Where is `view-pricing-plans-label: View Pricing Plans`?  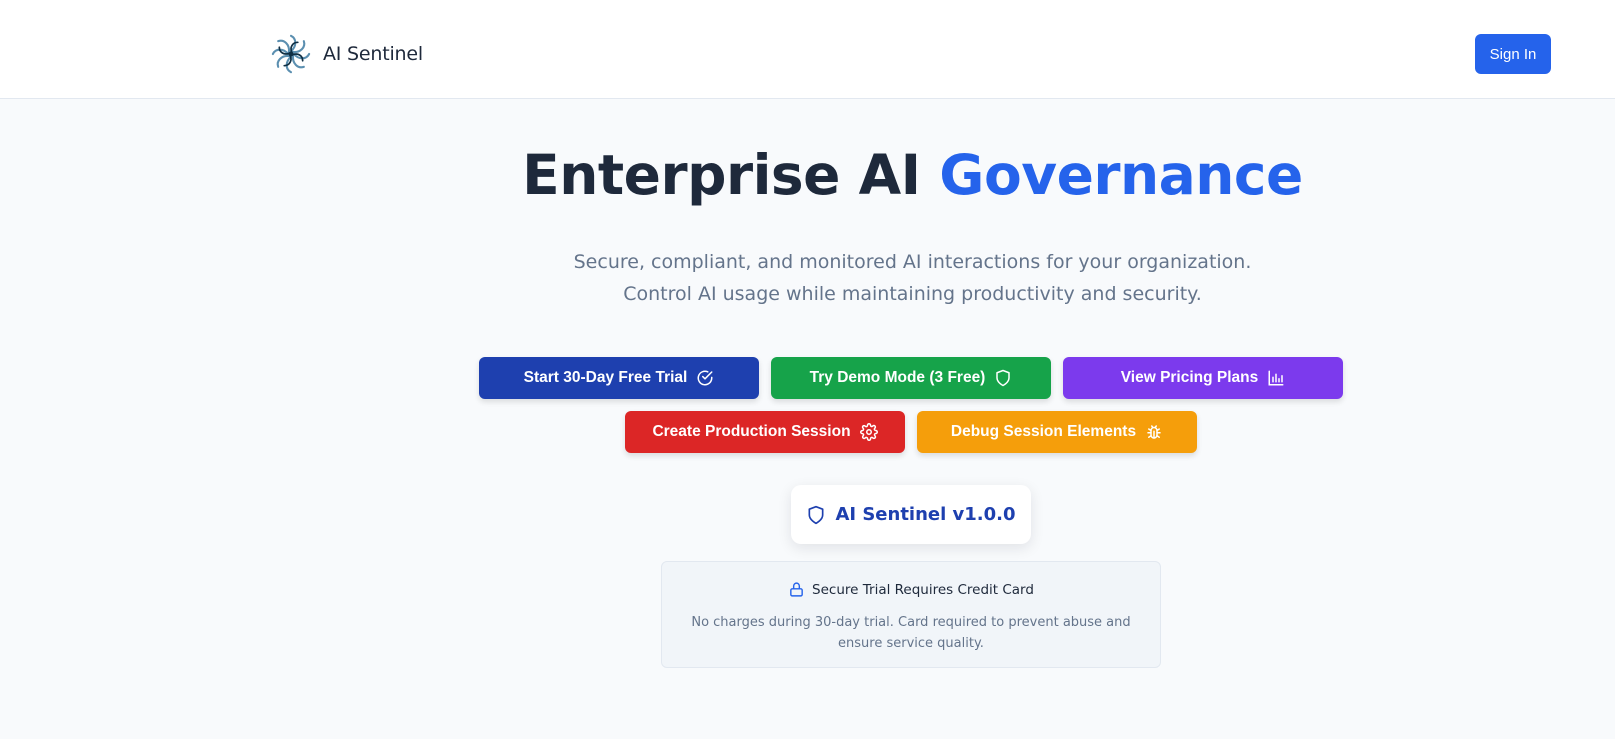
view-pricing-plans-label: View Pricing Plans is located at coordinates (1189, 377).